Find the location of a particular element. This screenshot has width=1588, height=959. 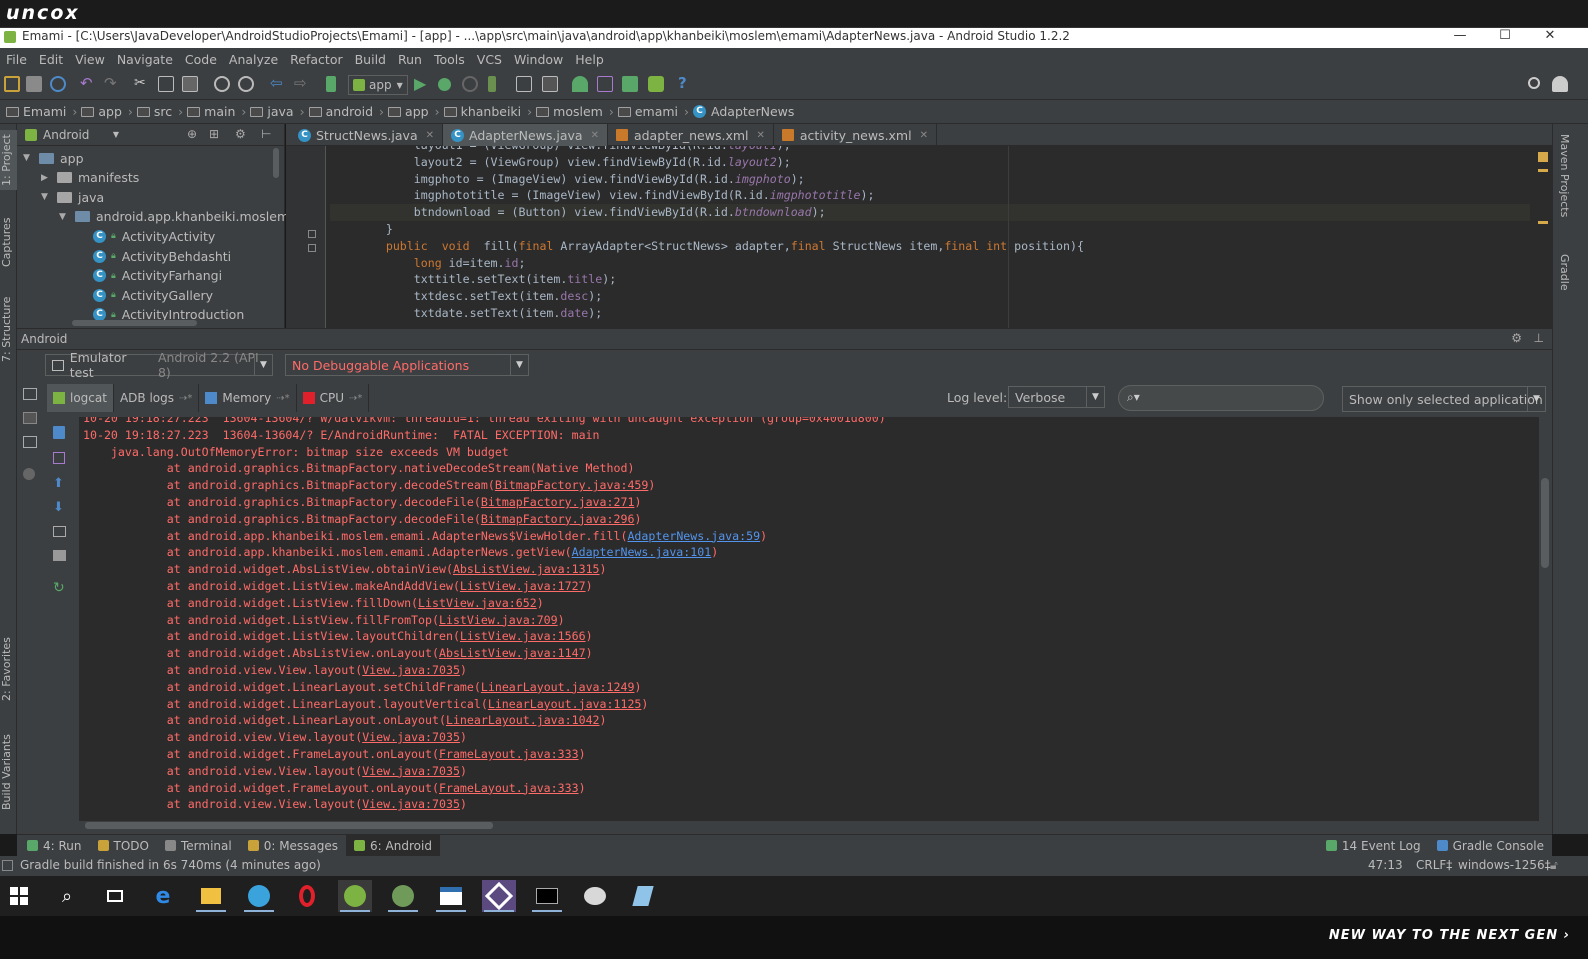

paste-icon is located at coordinates (190, 84).